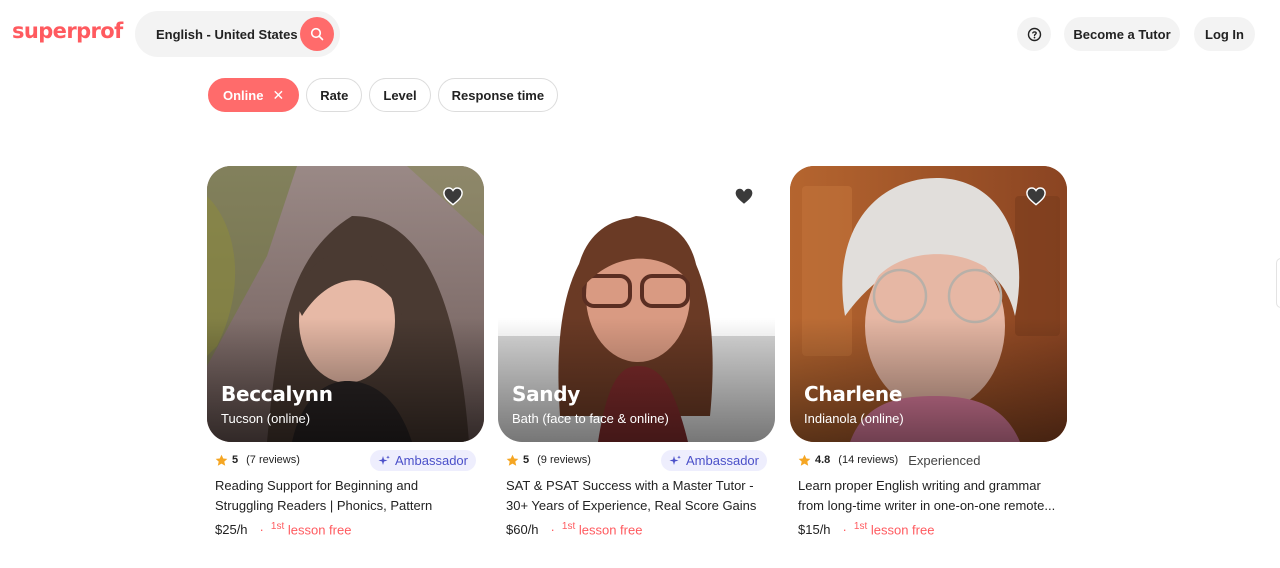 This screenshot has height=568, width=1280. What do you see at coordinates (227, 34) in the screenshot?
I see `language-selector: English - United States` at bounding box center [227, 34].